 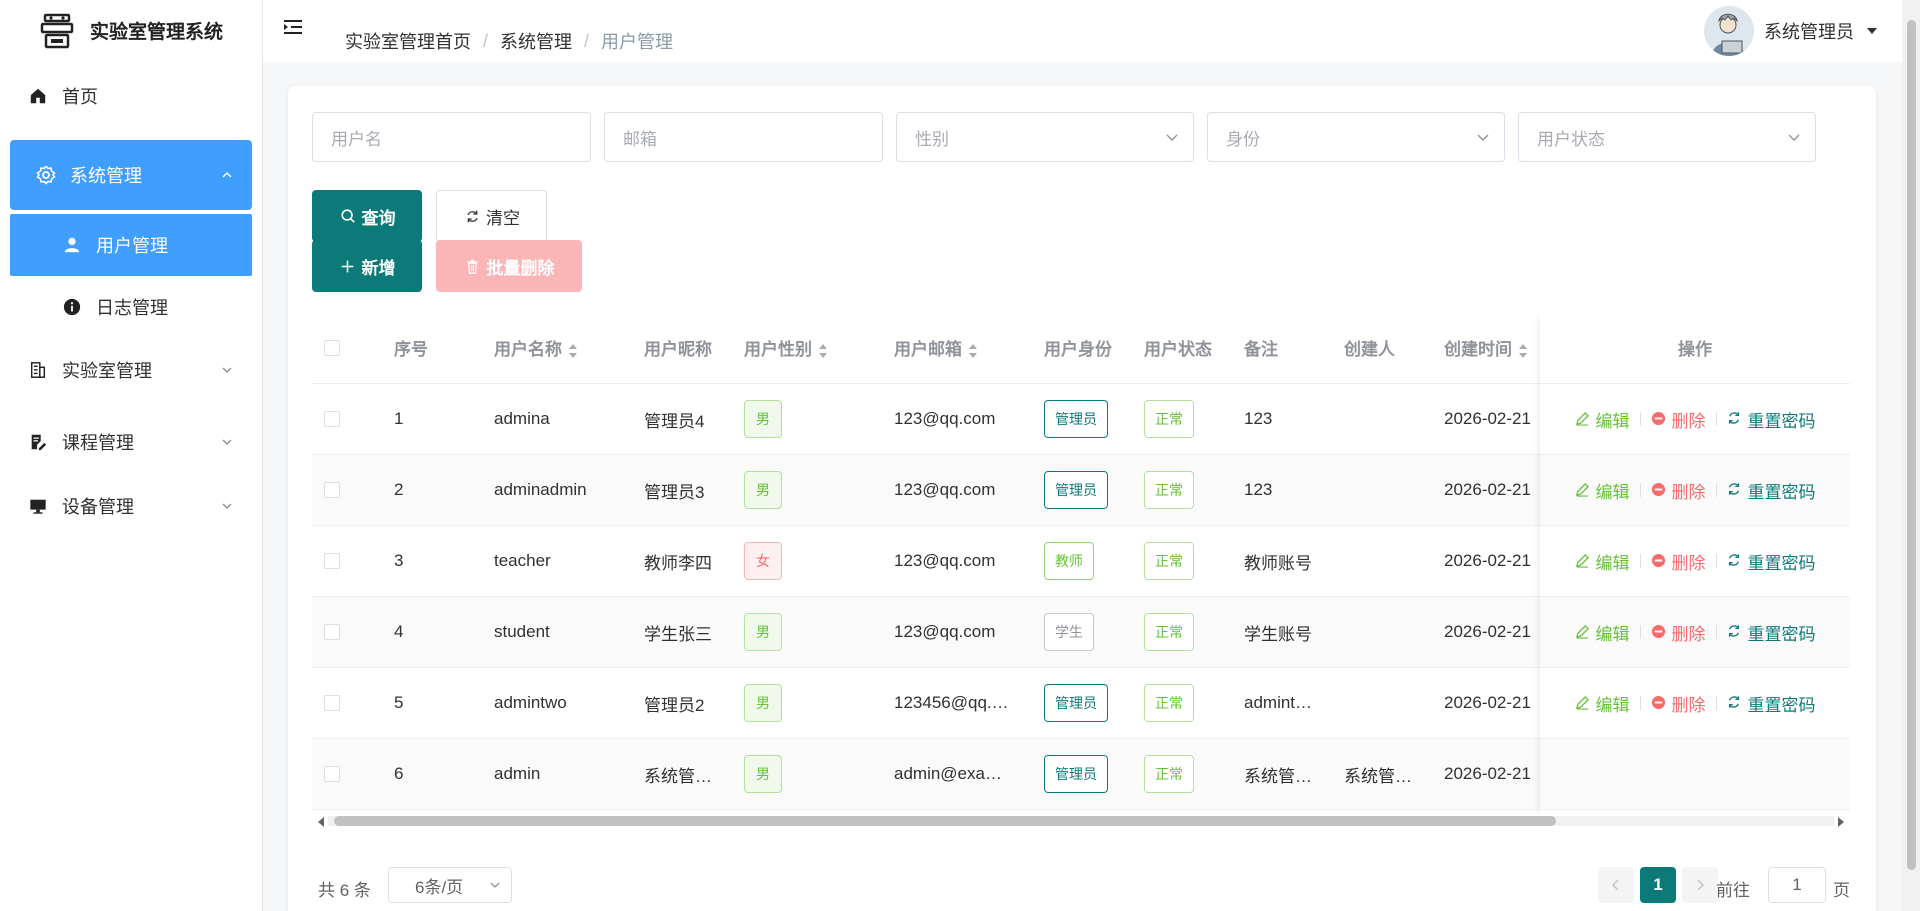 What do you see at coordinates (1797, 885) in the screenshot?
I see `goto-page-input: 1` at bounding box center [1797, 885].